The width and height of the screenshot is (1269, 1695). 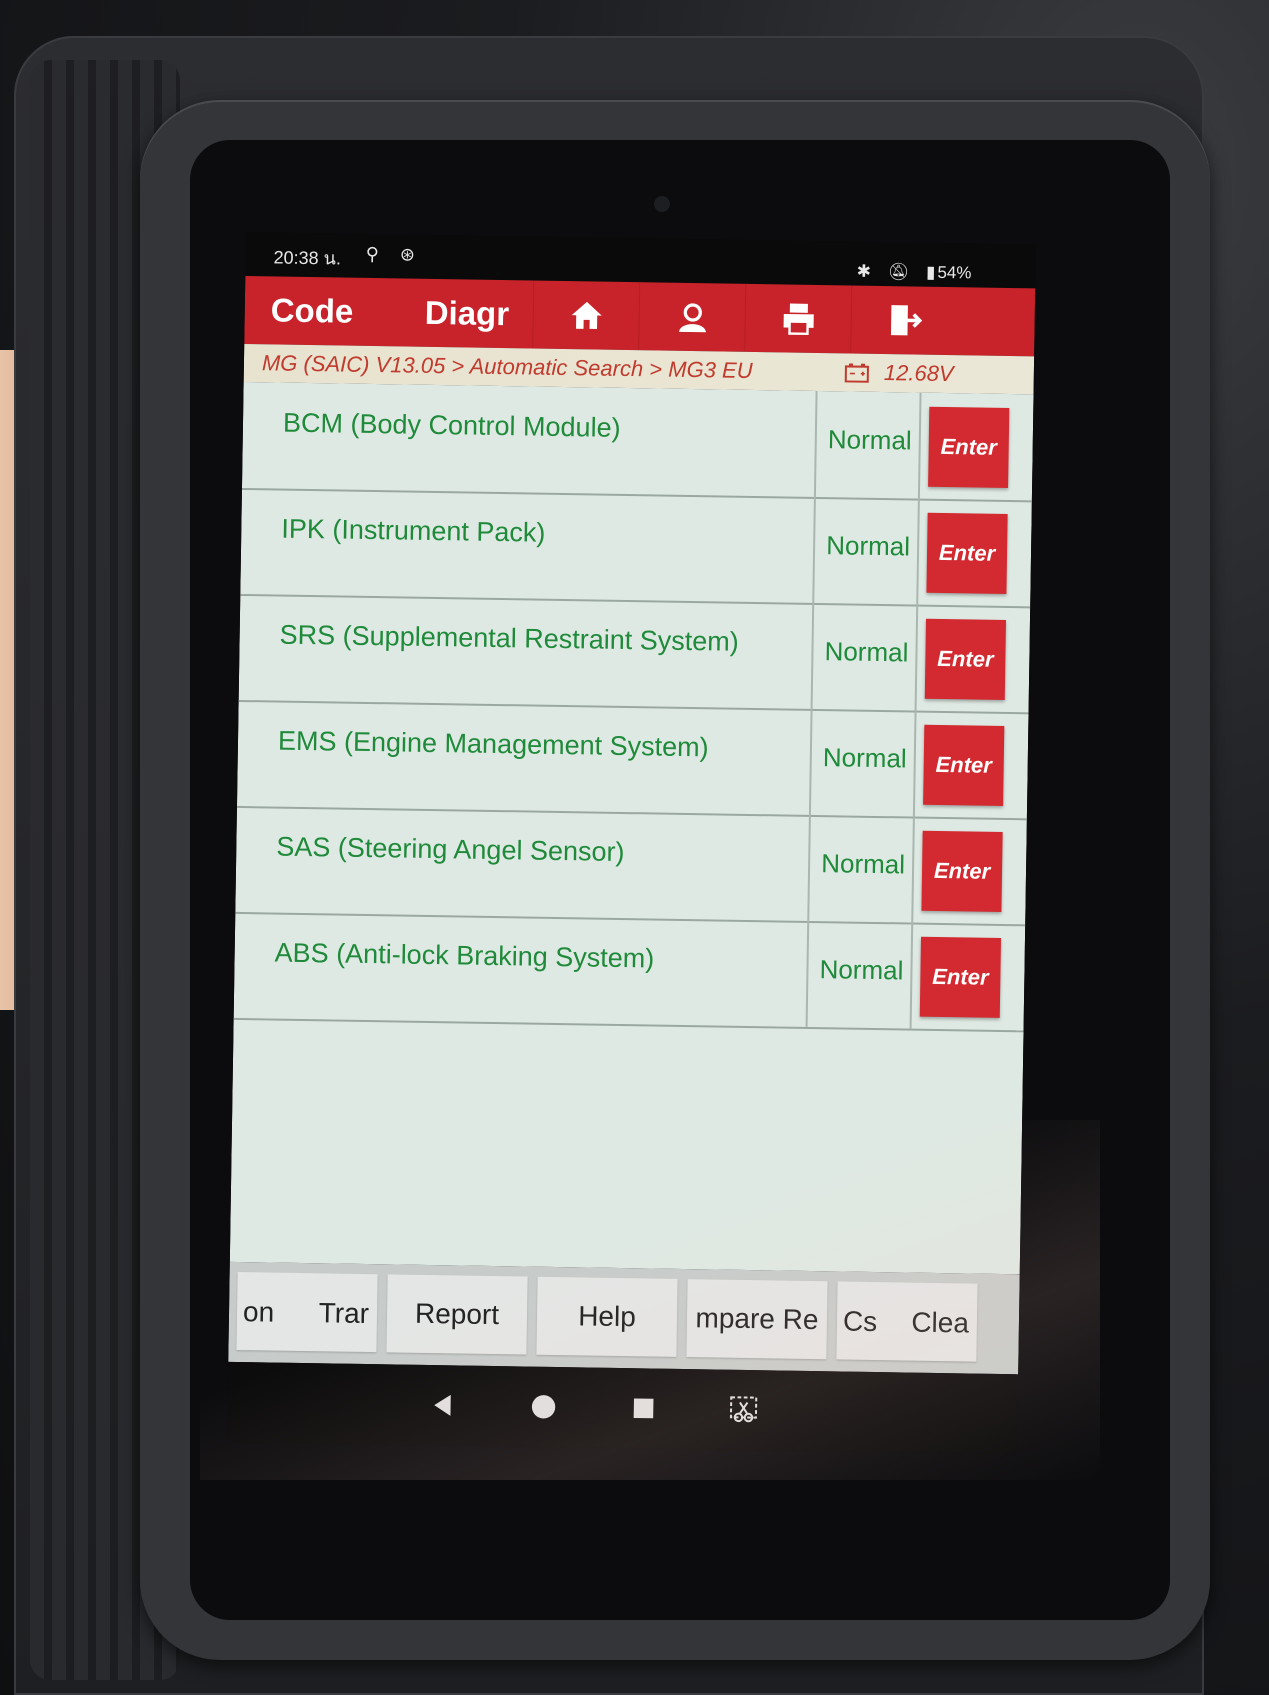 I want to click on transfer-button: on Trar, so click(x=307, y=1312).